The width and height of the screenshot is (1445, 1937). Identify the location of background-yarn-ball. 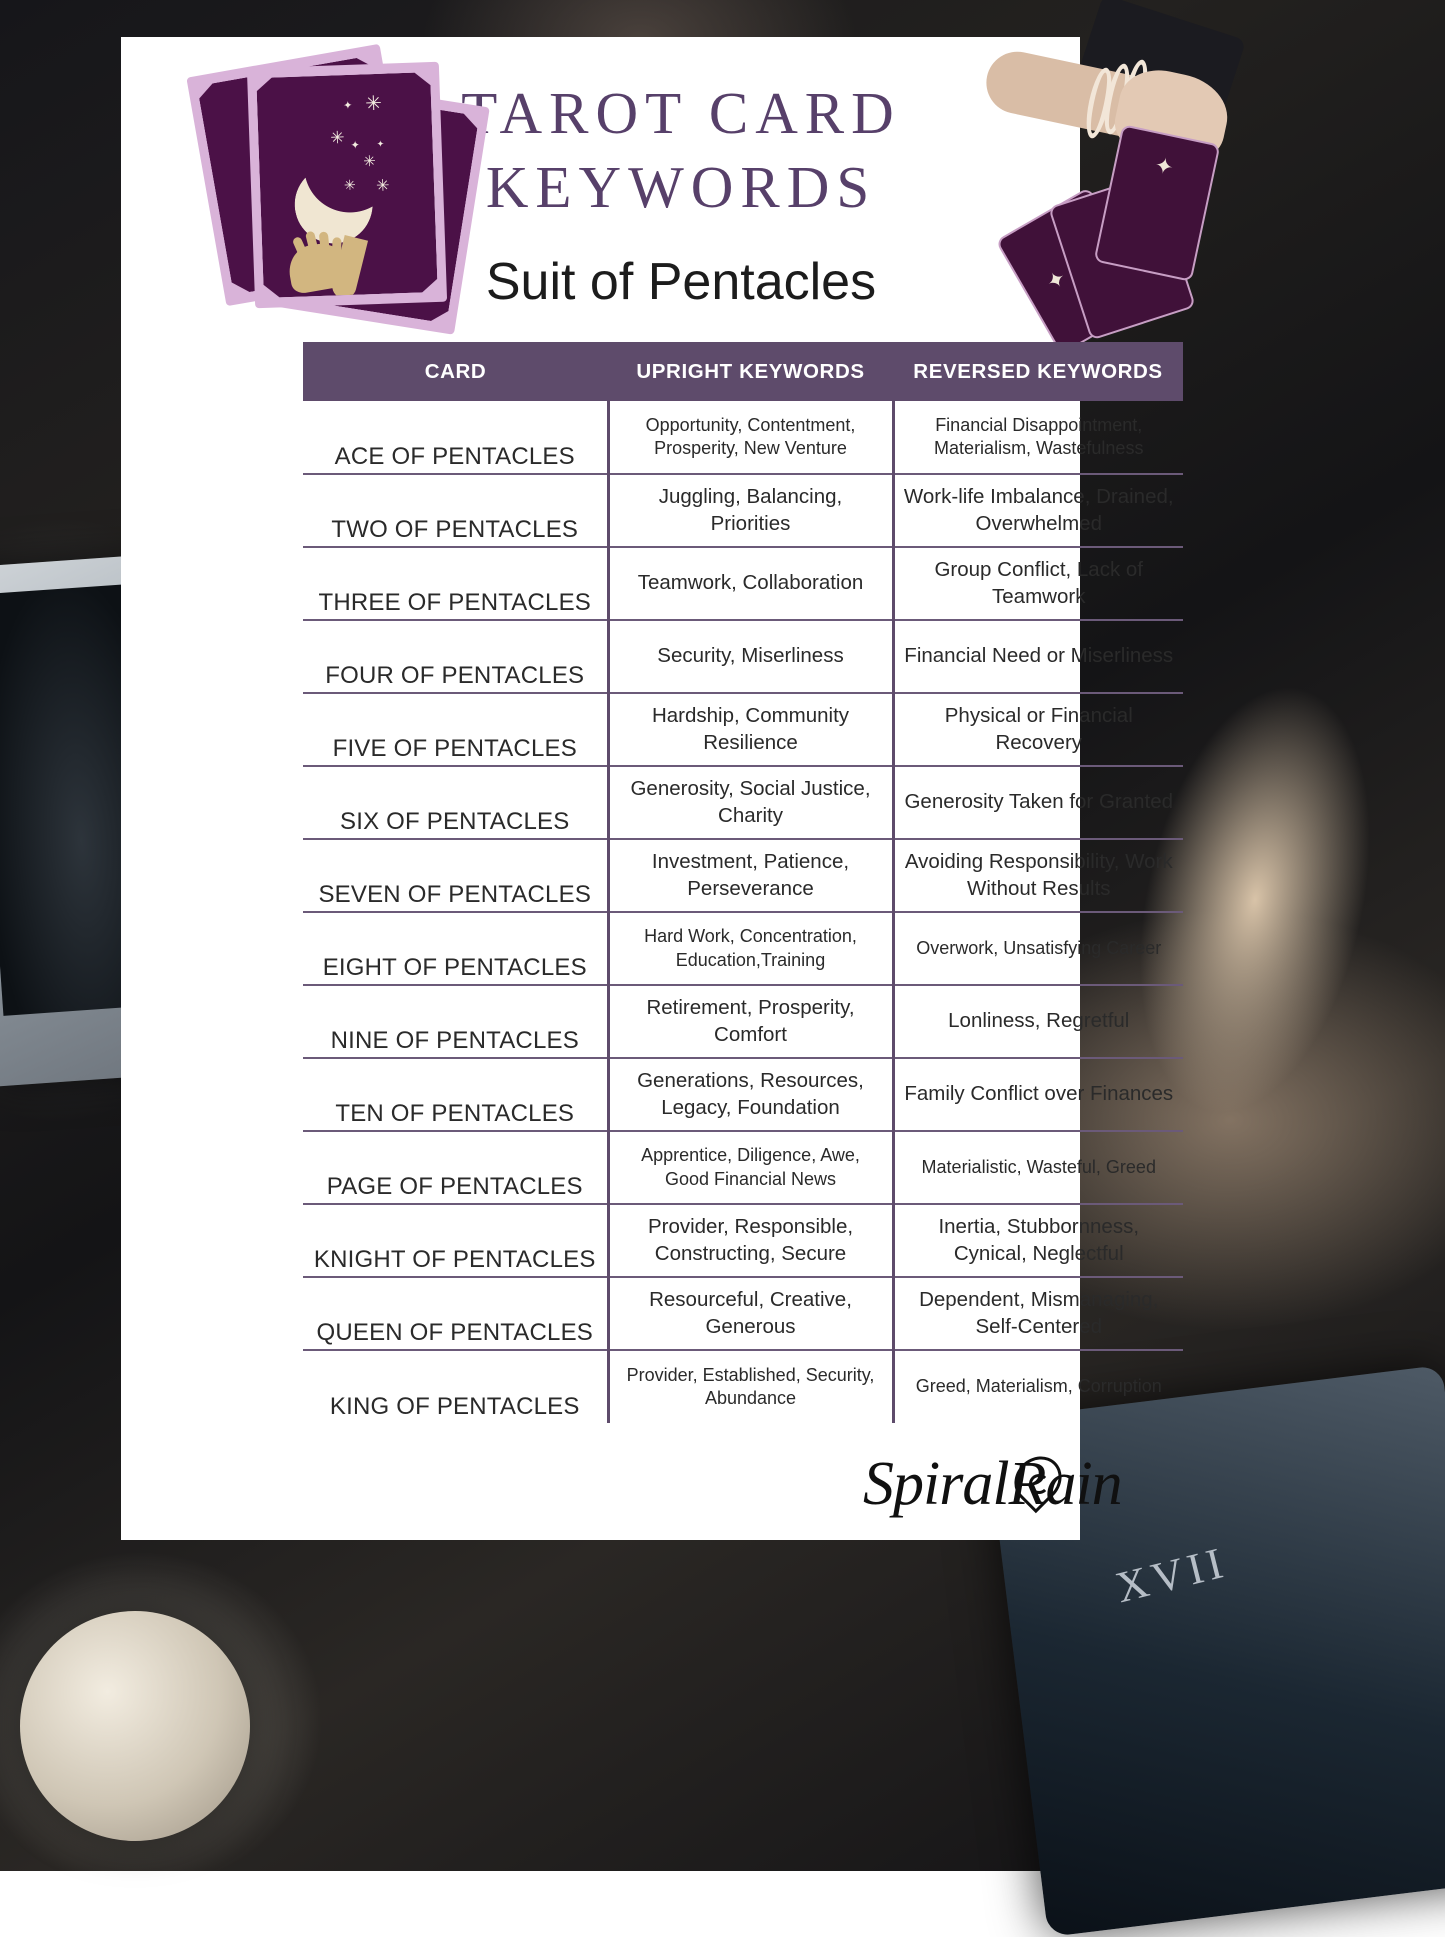
(135, 1726).